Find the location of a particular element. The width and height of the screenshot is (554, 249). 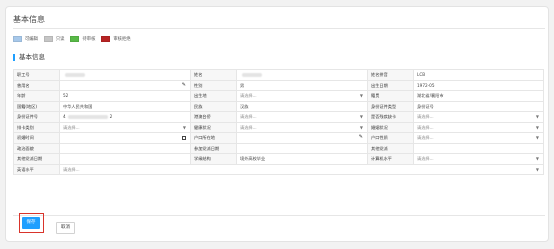

field-label: 政治面貌 is located at coordinates (37, 148).